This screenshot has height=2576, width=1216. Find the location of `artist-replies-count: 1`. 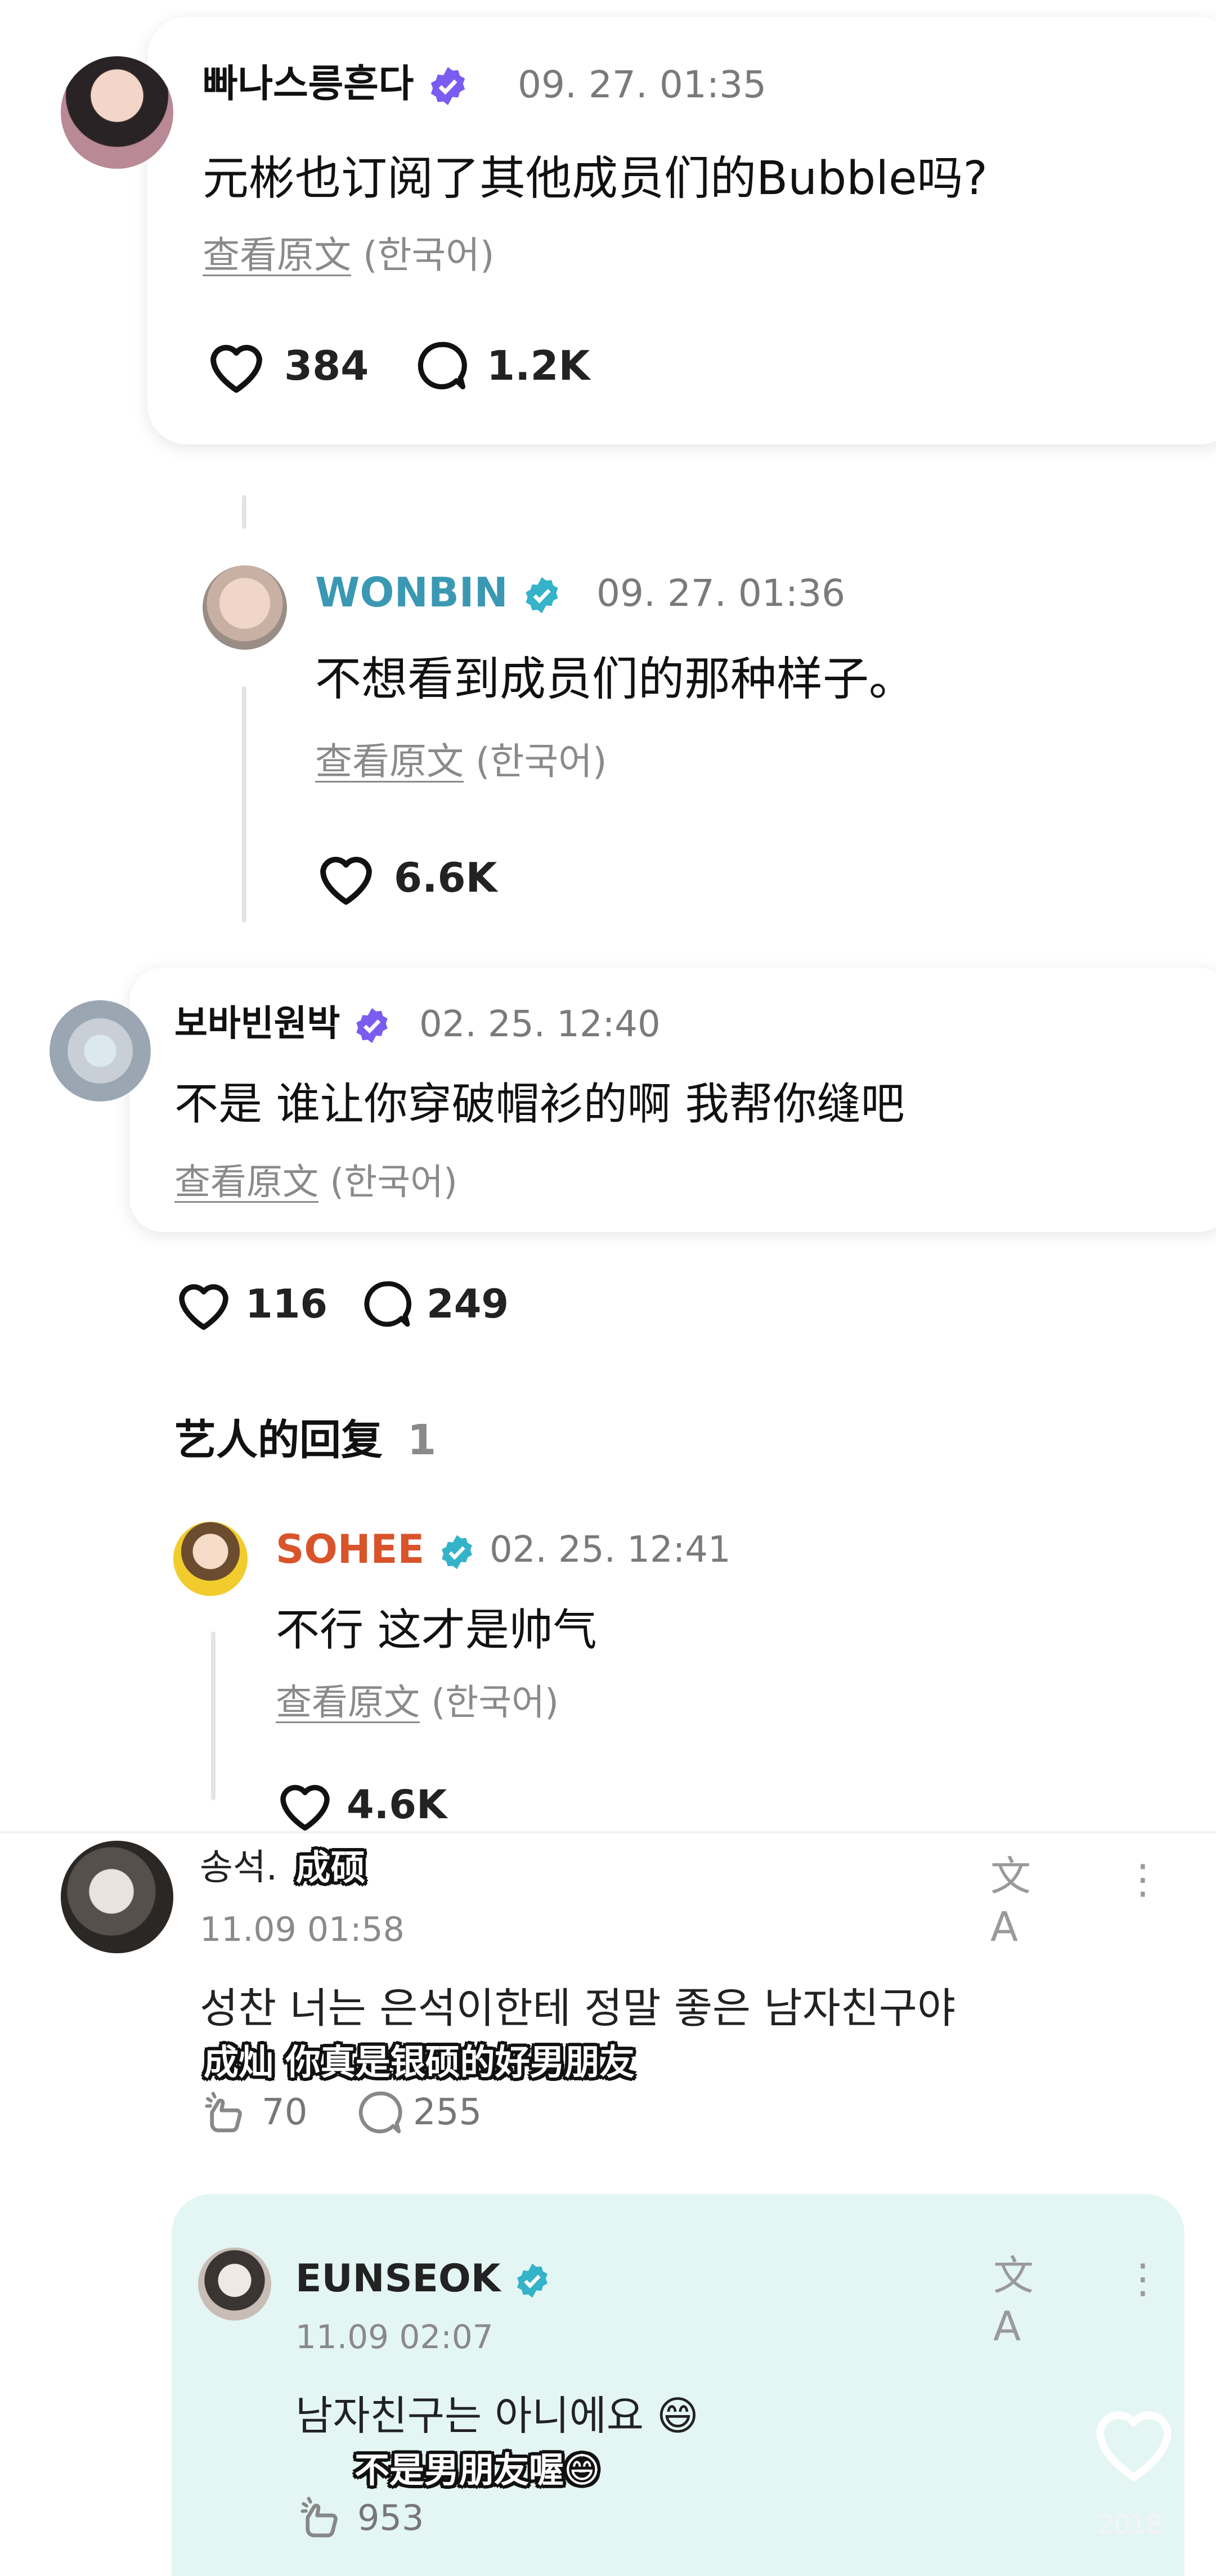

artist-replies-count: 1 is located at coordinates (422, 1440).